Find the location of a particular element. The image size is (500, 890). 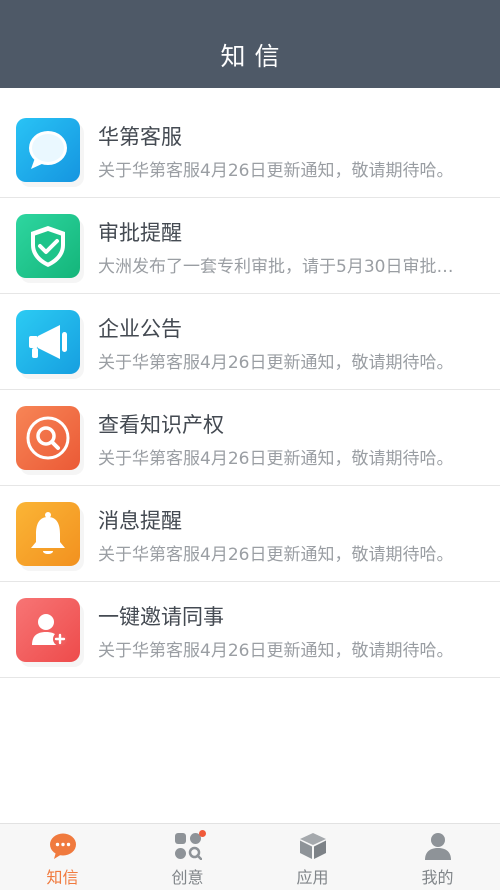

message-title: 一键邀请同事 is located at coordinates (161, 617).